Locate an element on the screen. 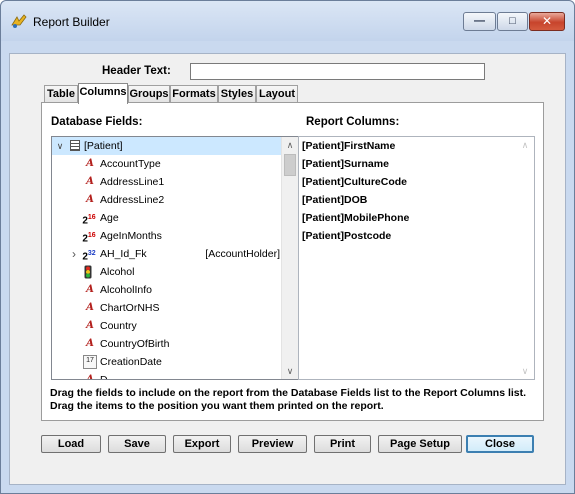 The height and width of the screenshot is (494, 575). bool-field-icon is located at coordinates (88, 272).